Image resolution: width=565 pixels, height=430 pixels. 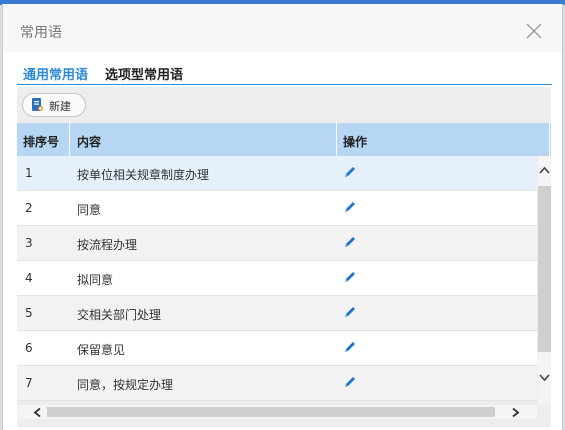 What do you see at coordinates (29, 348) in the screenshot?
I see `row-order-number: 6` at bounding box center [29, 348].